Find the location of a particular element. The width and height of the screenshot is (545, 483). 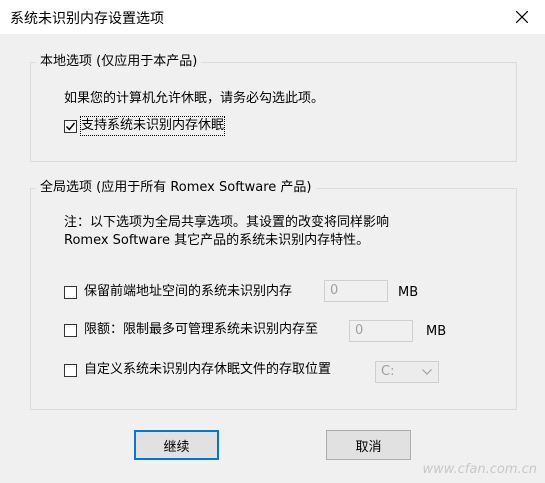

close-icon is located at coordinates (522, 17).